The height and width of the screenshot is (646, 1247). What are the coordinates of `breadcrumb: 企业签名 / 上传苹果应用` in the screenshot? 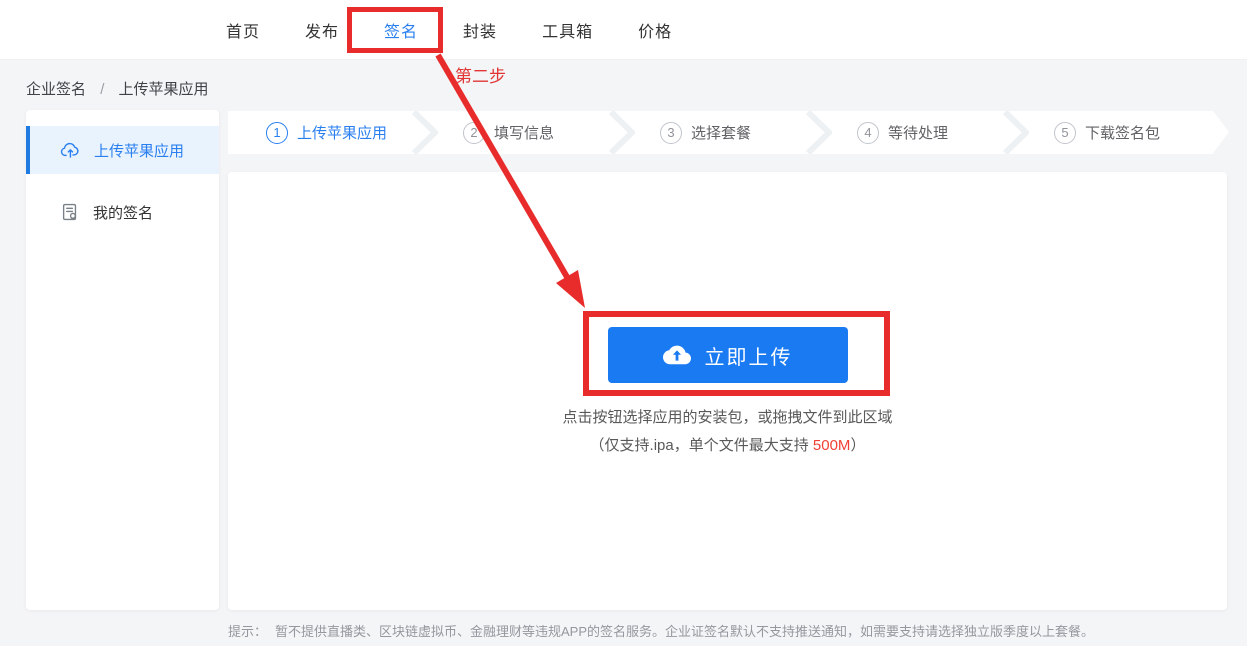 It's located at (117, 88).